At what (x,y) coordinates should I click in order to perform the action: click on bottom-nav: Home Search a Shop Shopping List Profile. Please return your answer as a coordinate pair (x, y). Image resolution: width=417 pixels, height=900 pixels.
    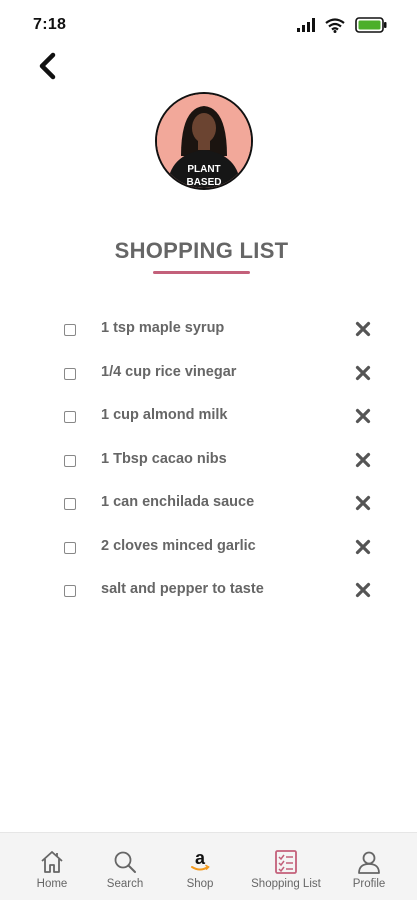
    Looking at the image, I should click on (208, 866).